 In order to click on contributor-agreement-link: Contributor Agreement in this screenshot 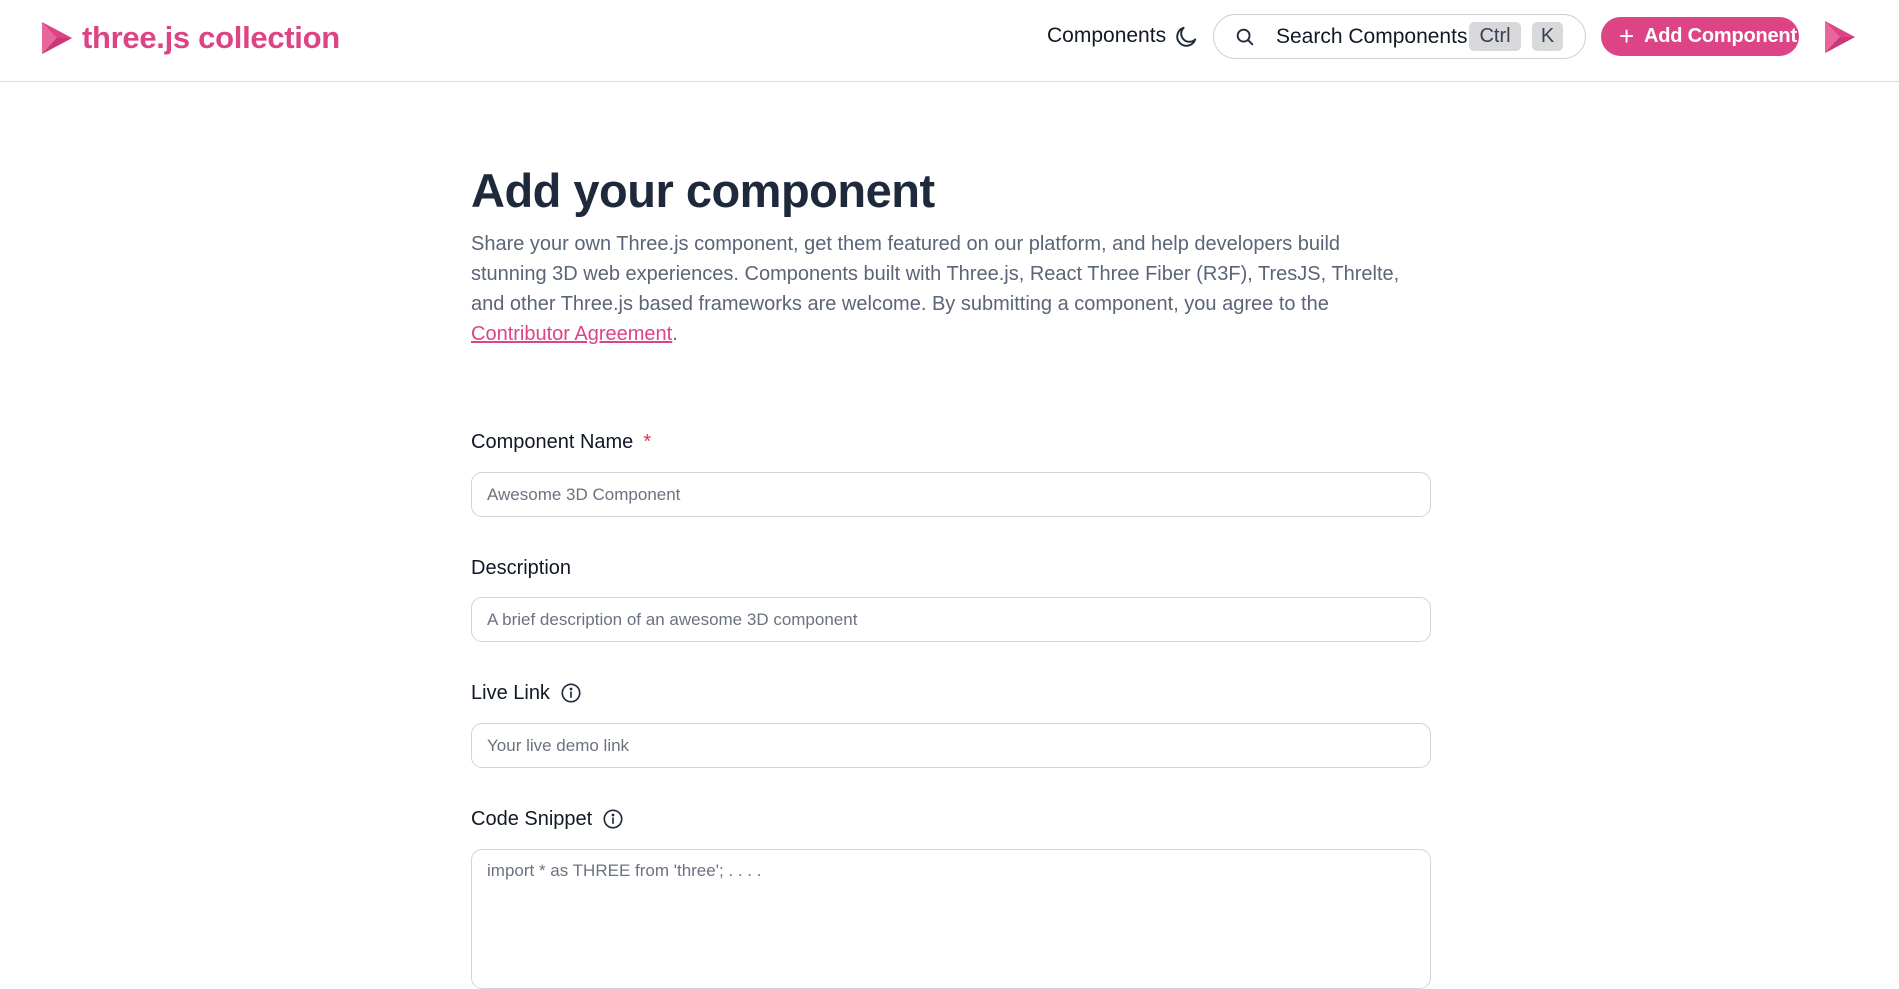, I will do `click(571, 334)`.